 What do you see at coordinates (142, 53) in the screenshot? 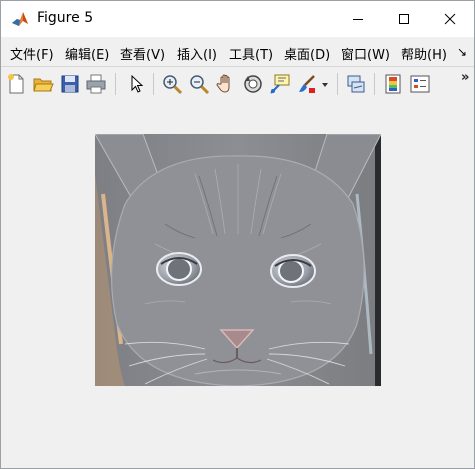
I see `menu-view: 查看(V)` at bounding box center [142, 53].